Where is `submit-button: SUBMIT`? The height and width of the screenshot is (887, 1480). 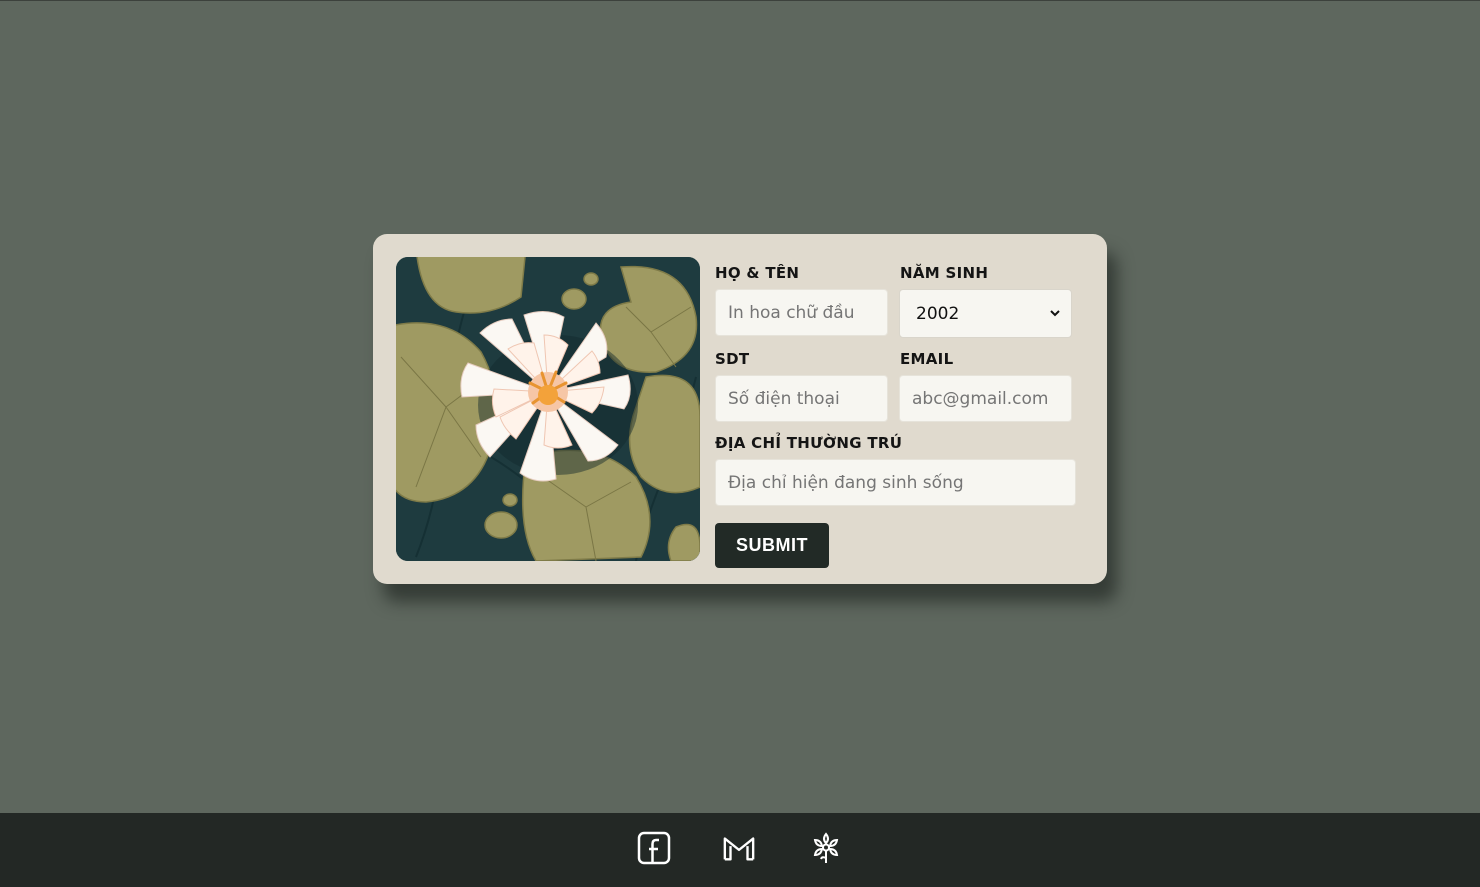
submit-button: SUBMIT is located at coordinates (772, 545).